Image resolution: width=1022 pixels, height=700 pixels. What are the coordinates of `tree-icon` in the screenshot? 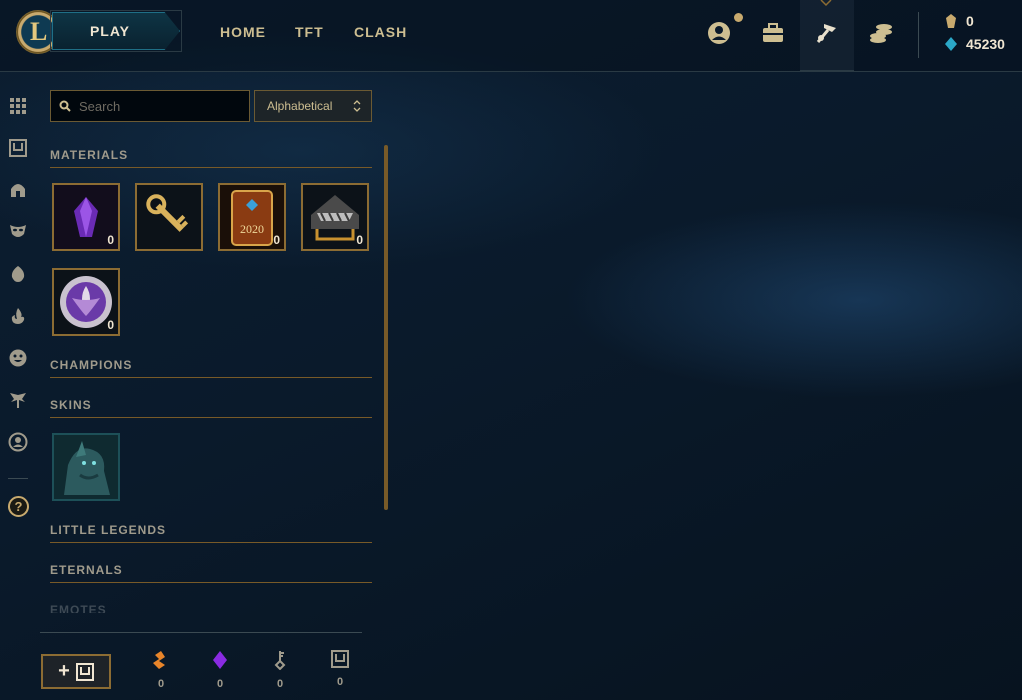 It's located at (18, 400).